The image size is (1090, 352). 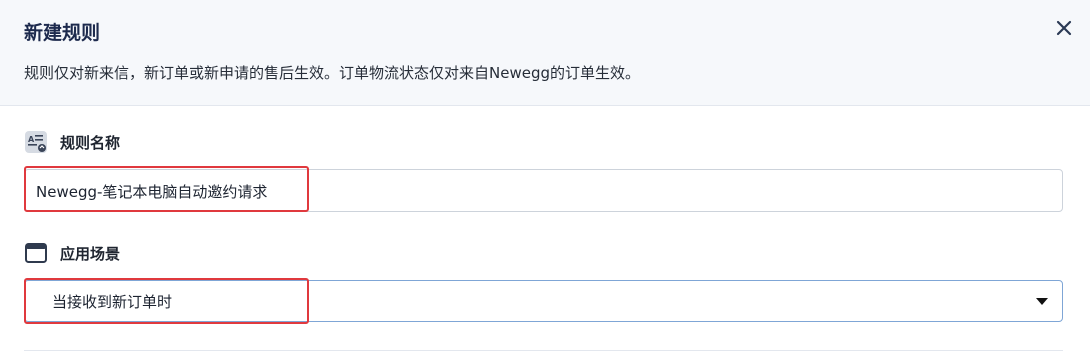 What do you see at coordinates (543, 301) in the screenshot?
I see `scenario-select: 当接收到新订单时` at bounding box center [543, 301].